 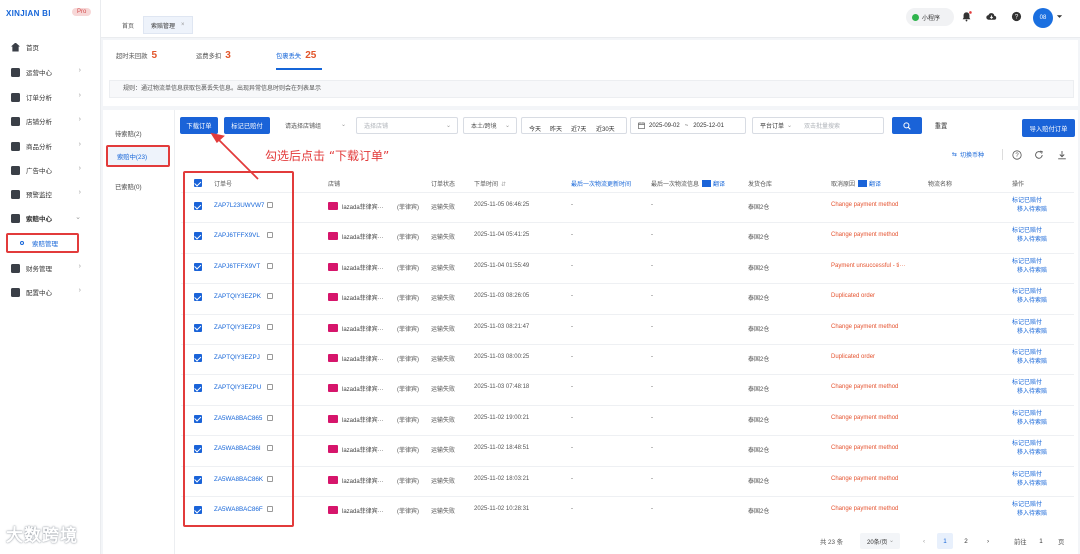 I want to click on store-select: 选择店铺 ⌄, so click(x=407, y=125).